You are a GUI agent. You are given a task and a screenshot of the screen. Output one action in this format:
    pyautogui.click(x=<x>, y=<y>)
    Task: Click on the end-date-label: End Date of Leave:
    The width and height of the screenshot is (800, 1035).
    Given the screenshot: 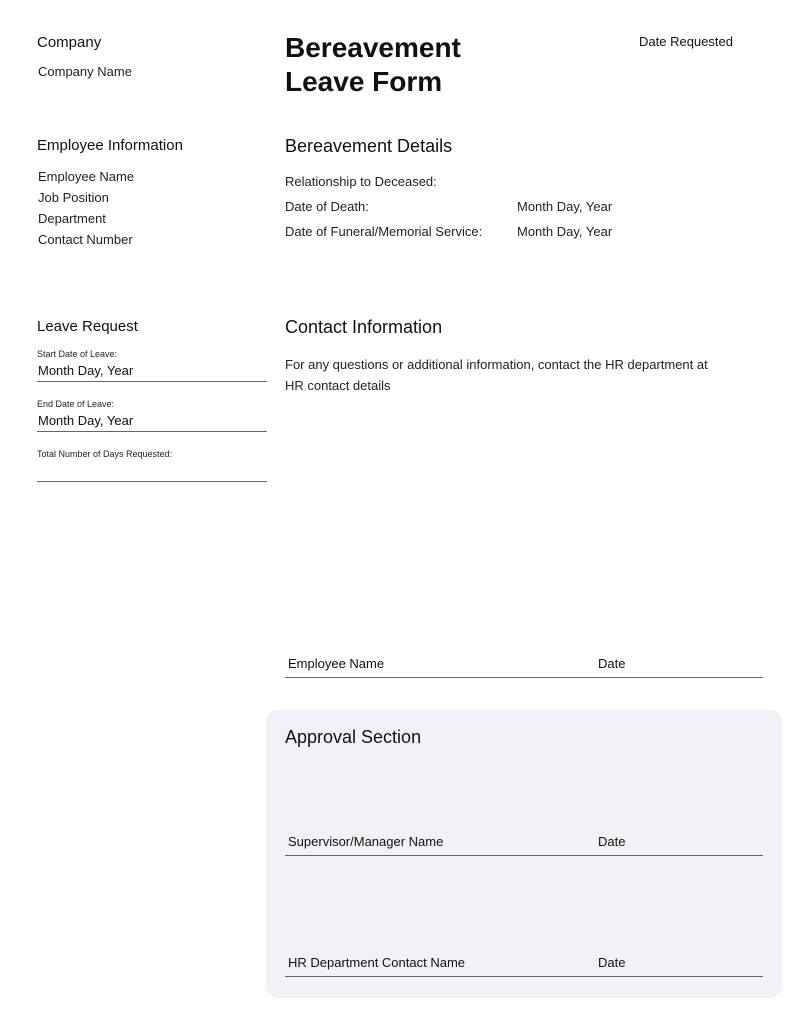 What is the action you would take?
    pyautogui.click(x=76, y=404)
    